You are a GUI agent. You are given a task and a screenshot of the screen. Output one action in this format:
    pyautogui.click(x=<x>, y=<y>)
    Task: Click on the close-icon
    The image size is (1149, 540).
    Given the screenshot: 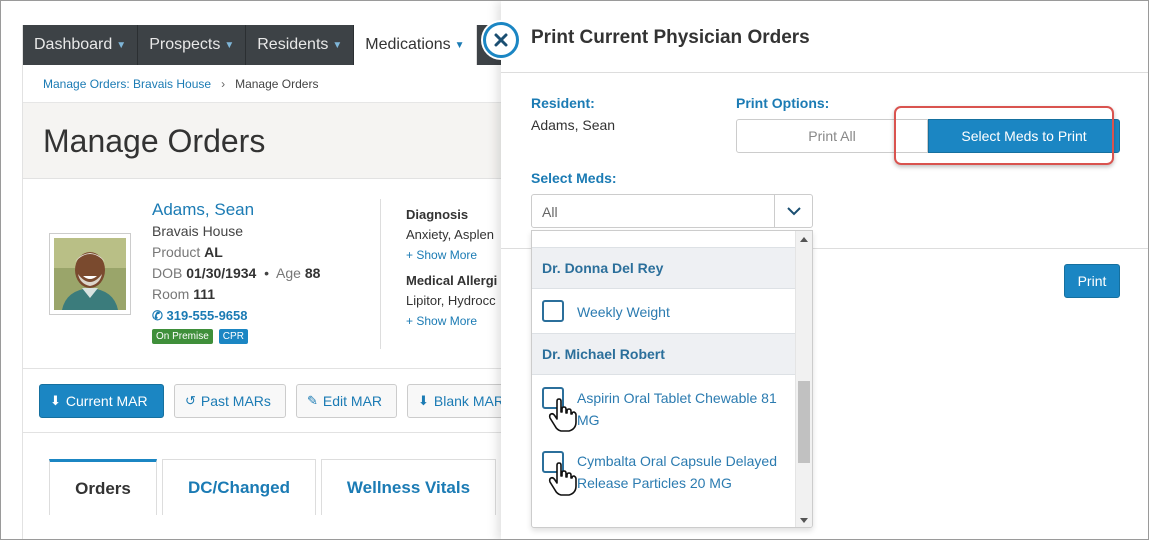 What is the action you would take?
    pyautogui.click(x=501, y=40)
    